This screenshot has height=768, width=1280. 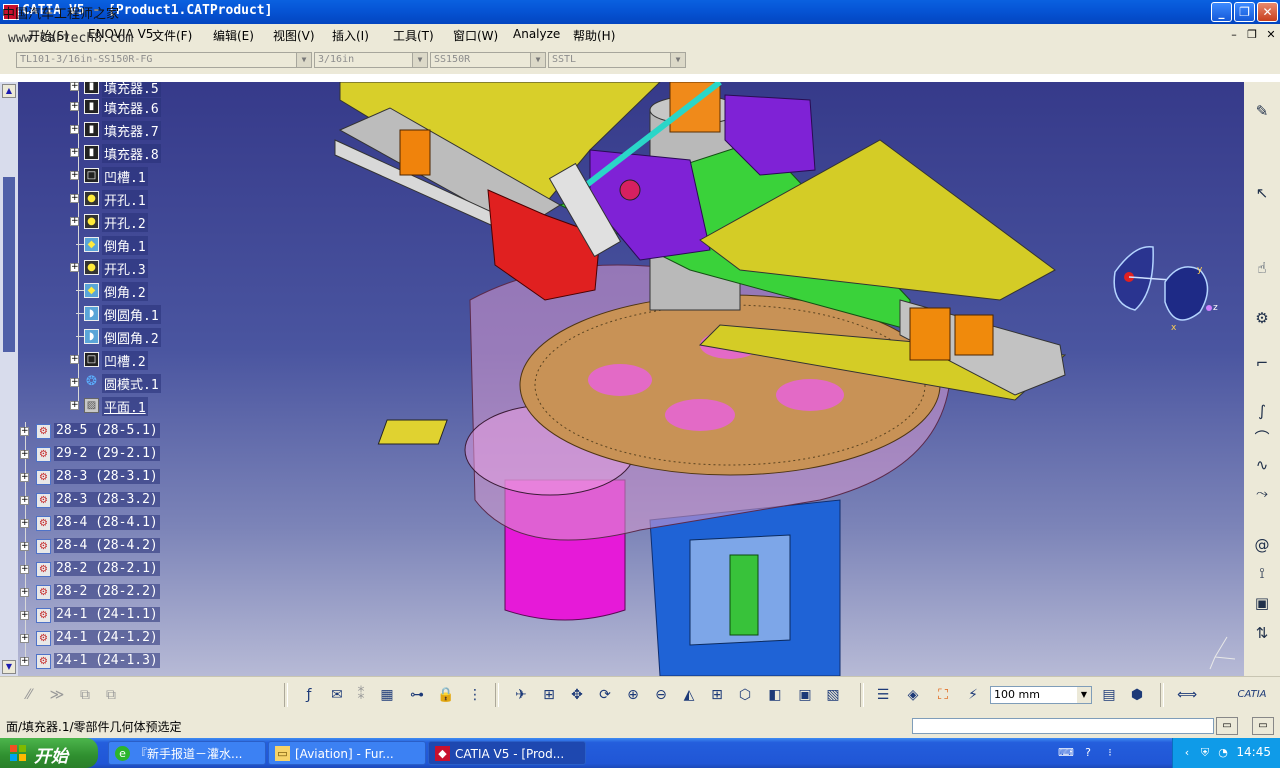 What do you see at coordinates (9, 91) in the screenshot?
I see `scroll-up-button: ▲` at bounding box center [9, 91].